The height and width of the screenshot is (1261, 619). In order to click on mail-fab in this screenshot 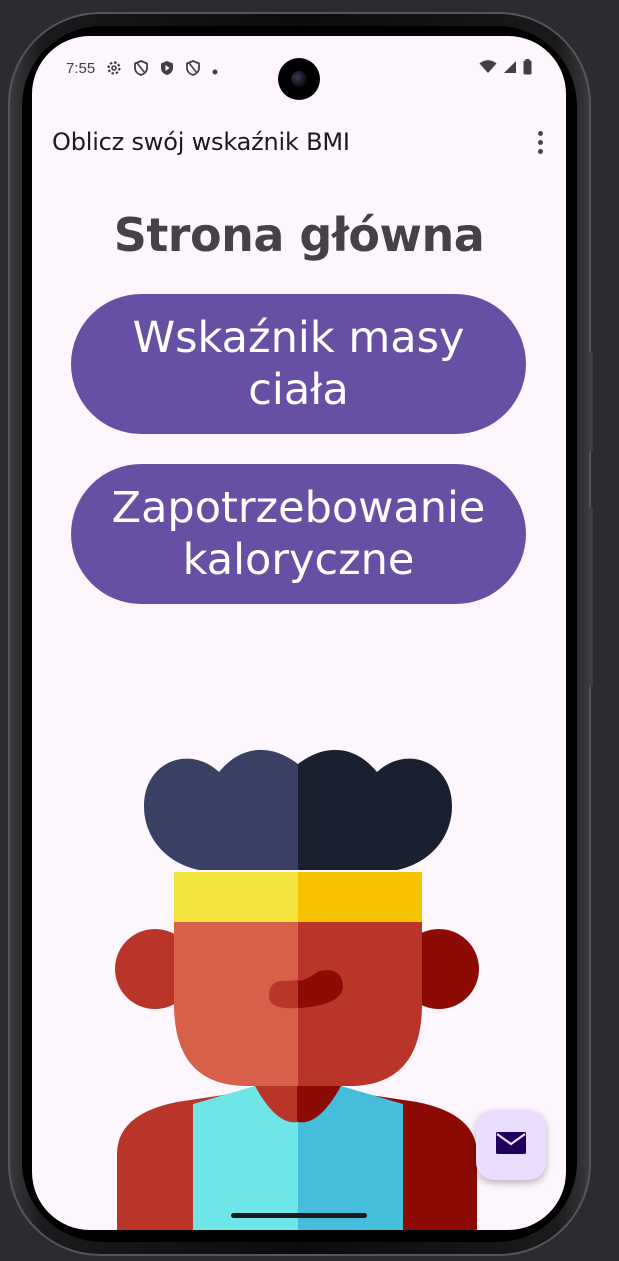, I will do `click(511, 1145)`.